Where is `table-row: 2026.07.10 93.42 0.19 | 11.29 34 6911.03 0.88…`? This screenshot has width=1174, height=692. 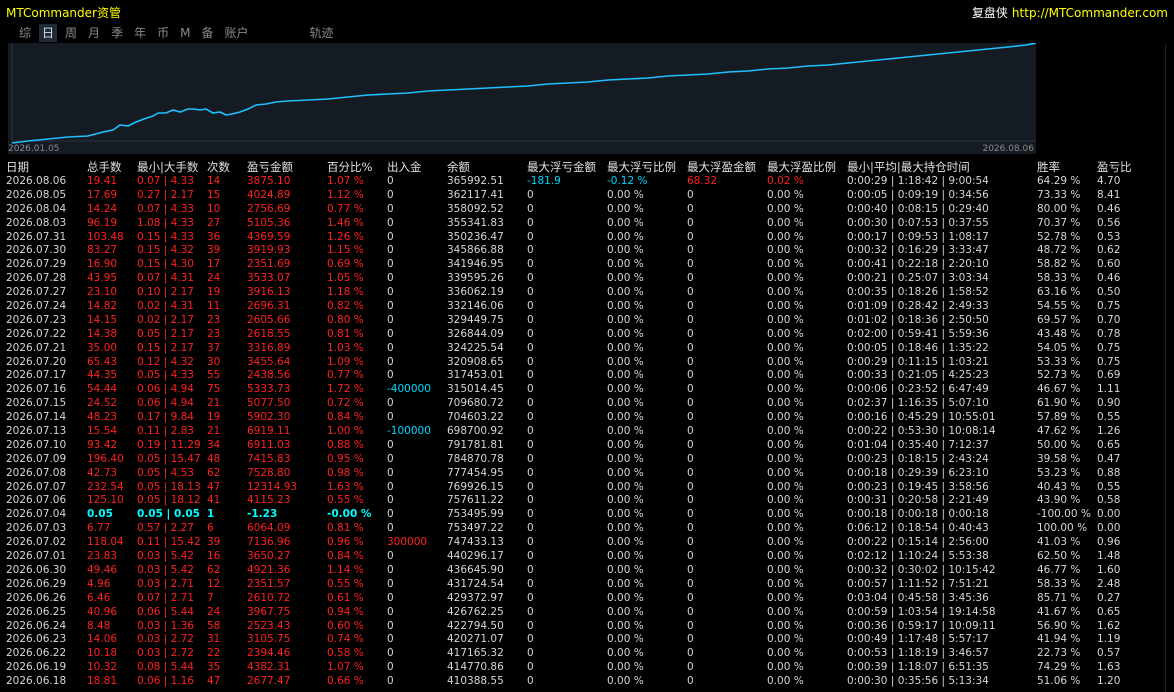 table-row: 2026.07.10 93.42 0.19 | 11.29 34 6911.03 0.88… is located at coordinates (580, 446).